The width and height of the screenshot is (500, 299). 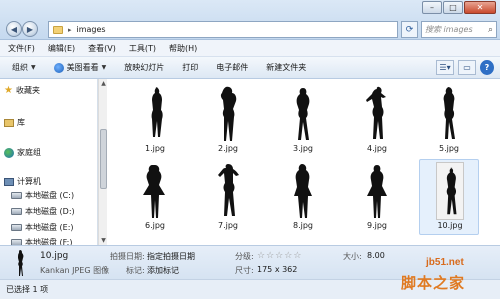 What do you see at coordinates (8, 90) in the screenshot?
I see `star-icon: ★` at bounding box center [8, 90].